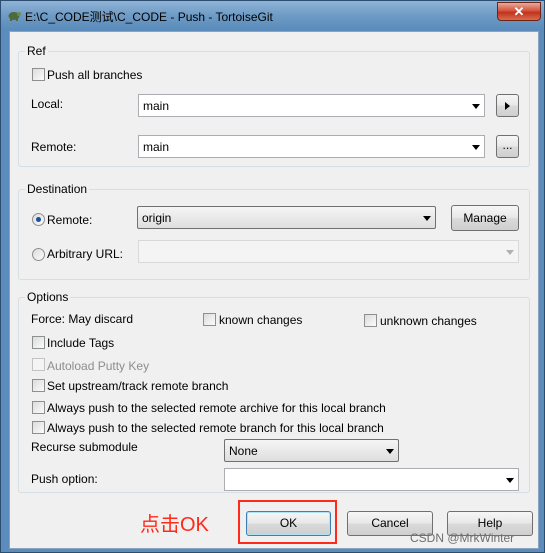  I want to click on push-all-branches-label: Push all branches, so click(95, 75).